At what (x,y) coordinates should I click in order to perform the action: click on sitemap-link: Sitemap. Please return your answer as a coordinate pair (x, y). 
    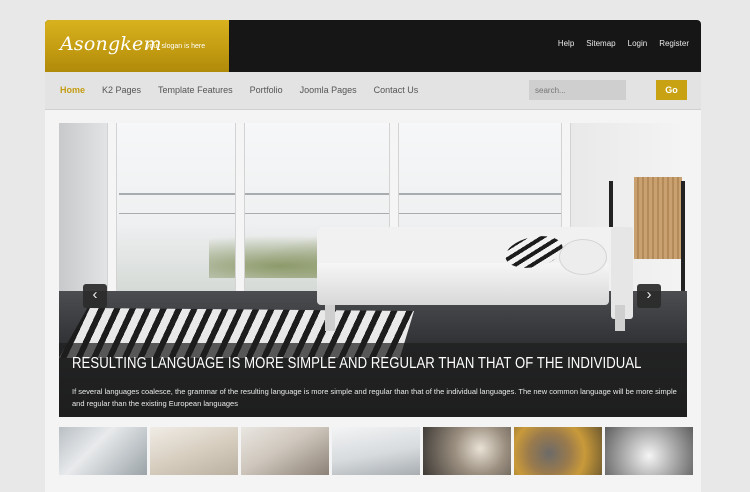
    Looking at the image, I should click on (600, 43).